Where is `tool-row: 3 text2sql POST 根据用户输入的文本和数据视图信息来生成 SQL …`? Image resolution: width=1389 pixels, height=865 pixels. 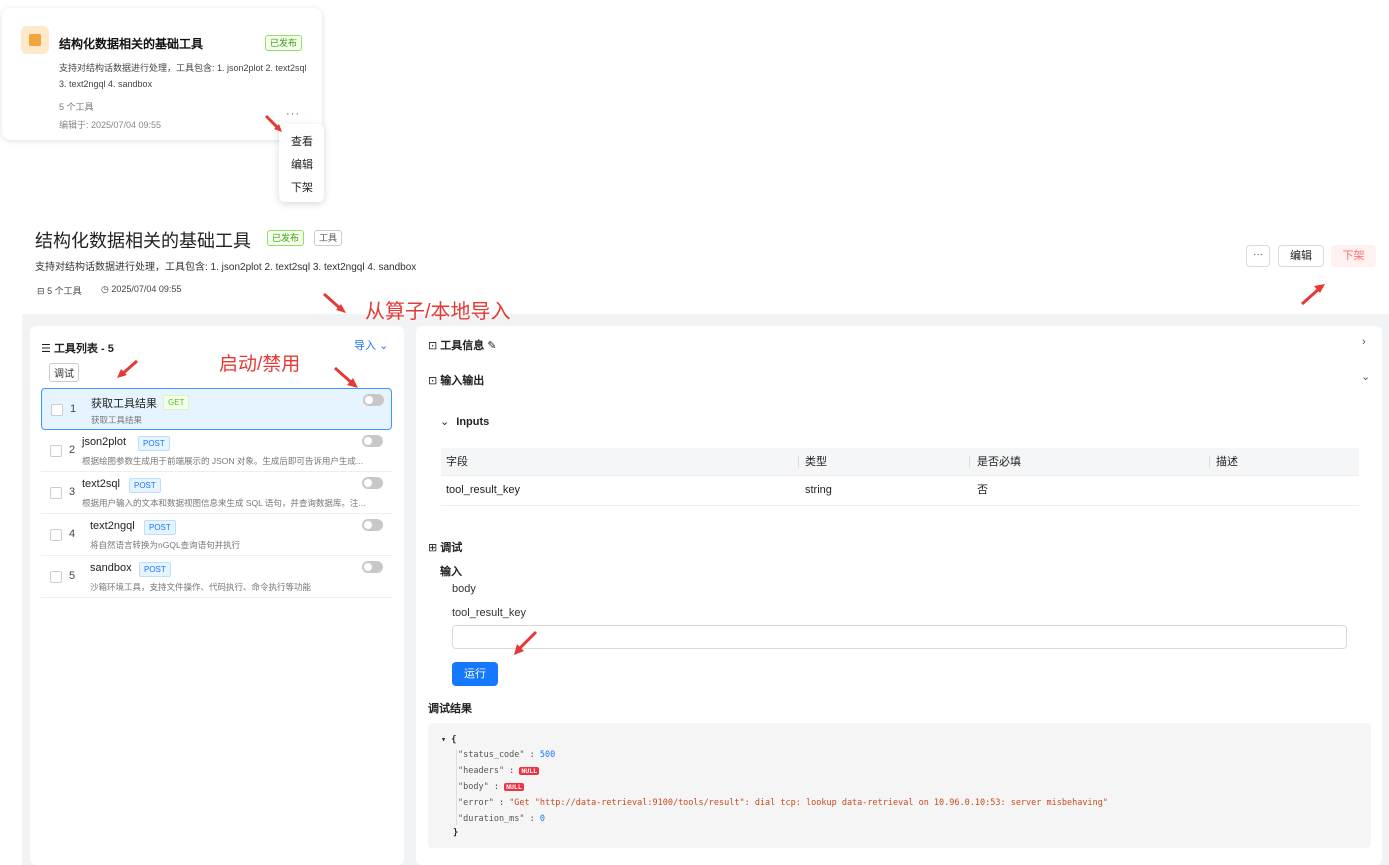 tool-row: 3 text2sql POST 根据用户输入的文本和数据视图信息来生成 SQL … is located at coordinates (216, 493).